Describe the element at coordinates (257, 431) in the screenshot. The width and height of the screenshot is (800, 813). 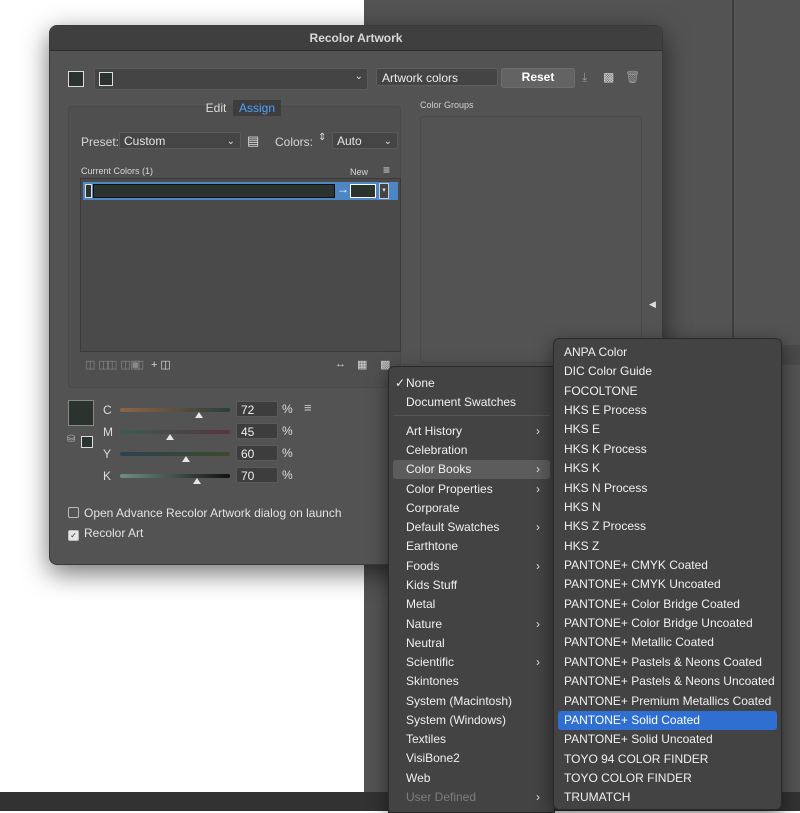
I see `value-input: 45` at that location.